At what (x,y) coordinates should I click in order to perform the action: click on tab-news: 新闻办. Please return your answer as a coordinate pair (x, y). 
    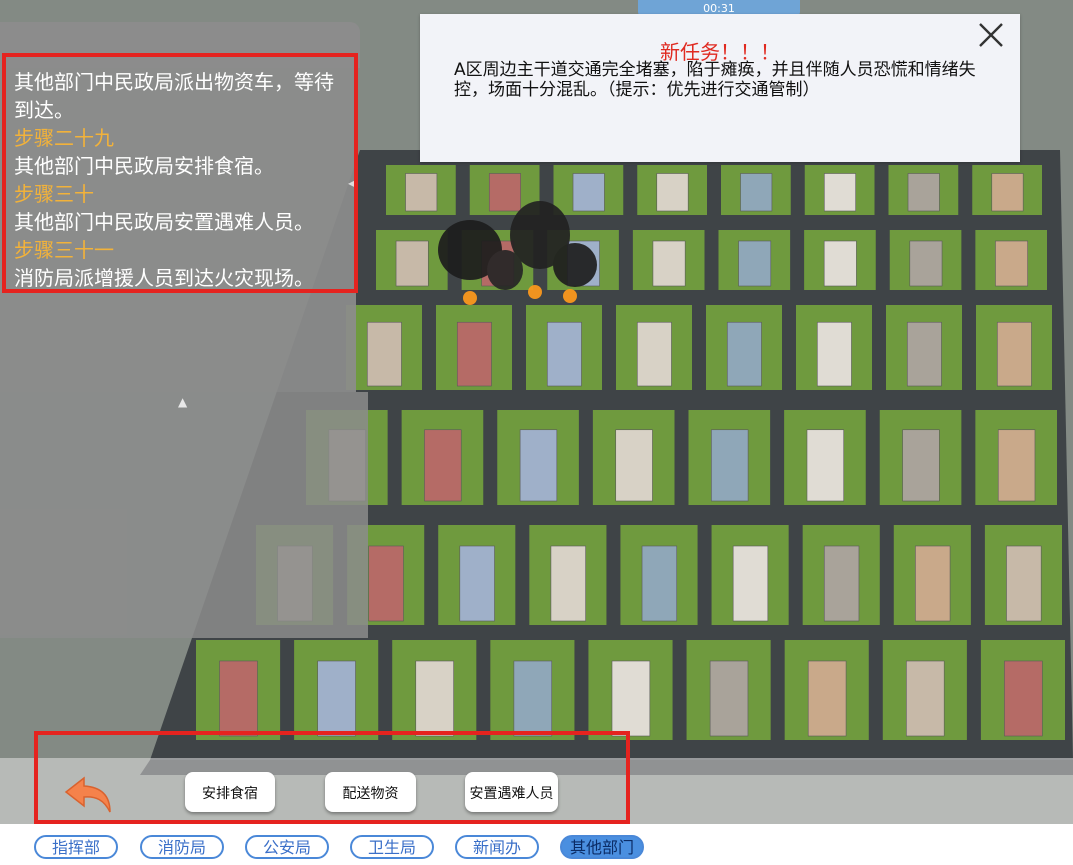
    Looking at the image, I should click on (497, 847).